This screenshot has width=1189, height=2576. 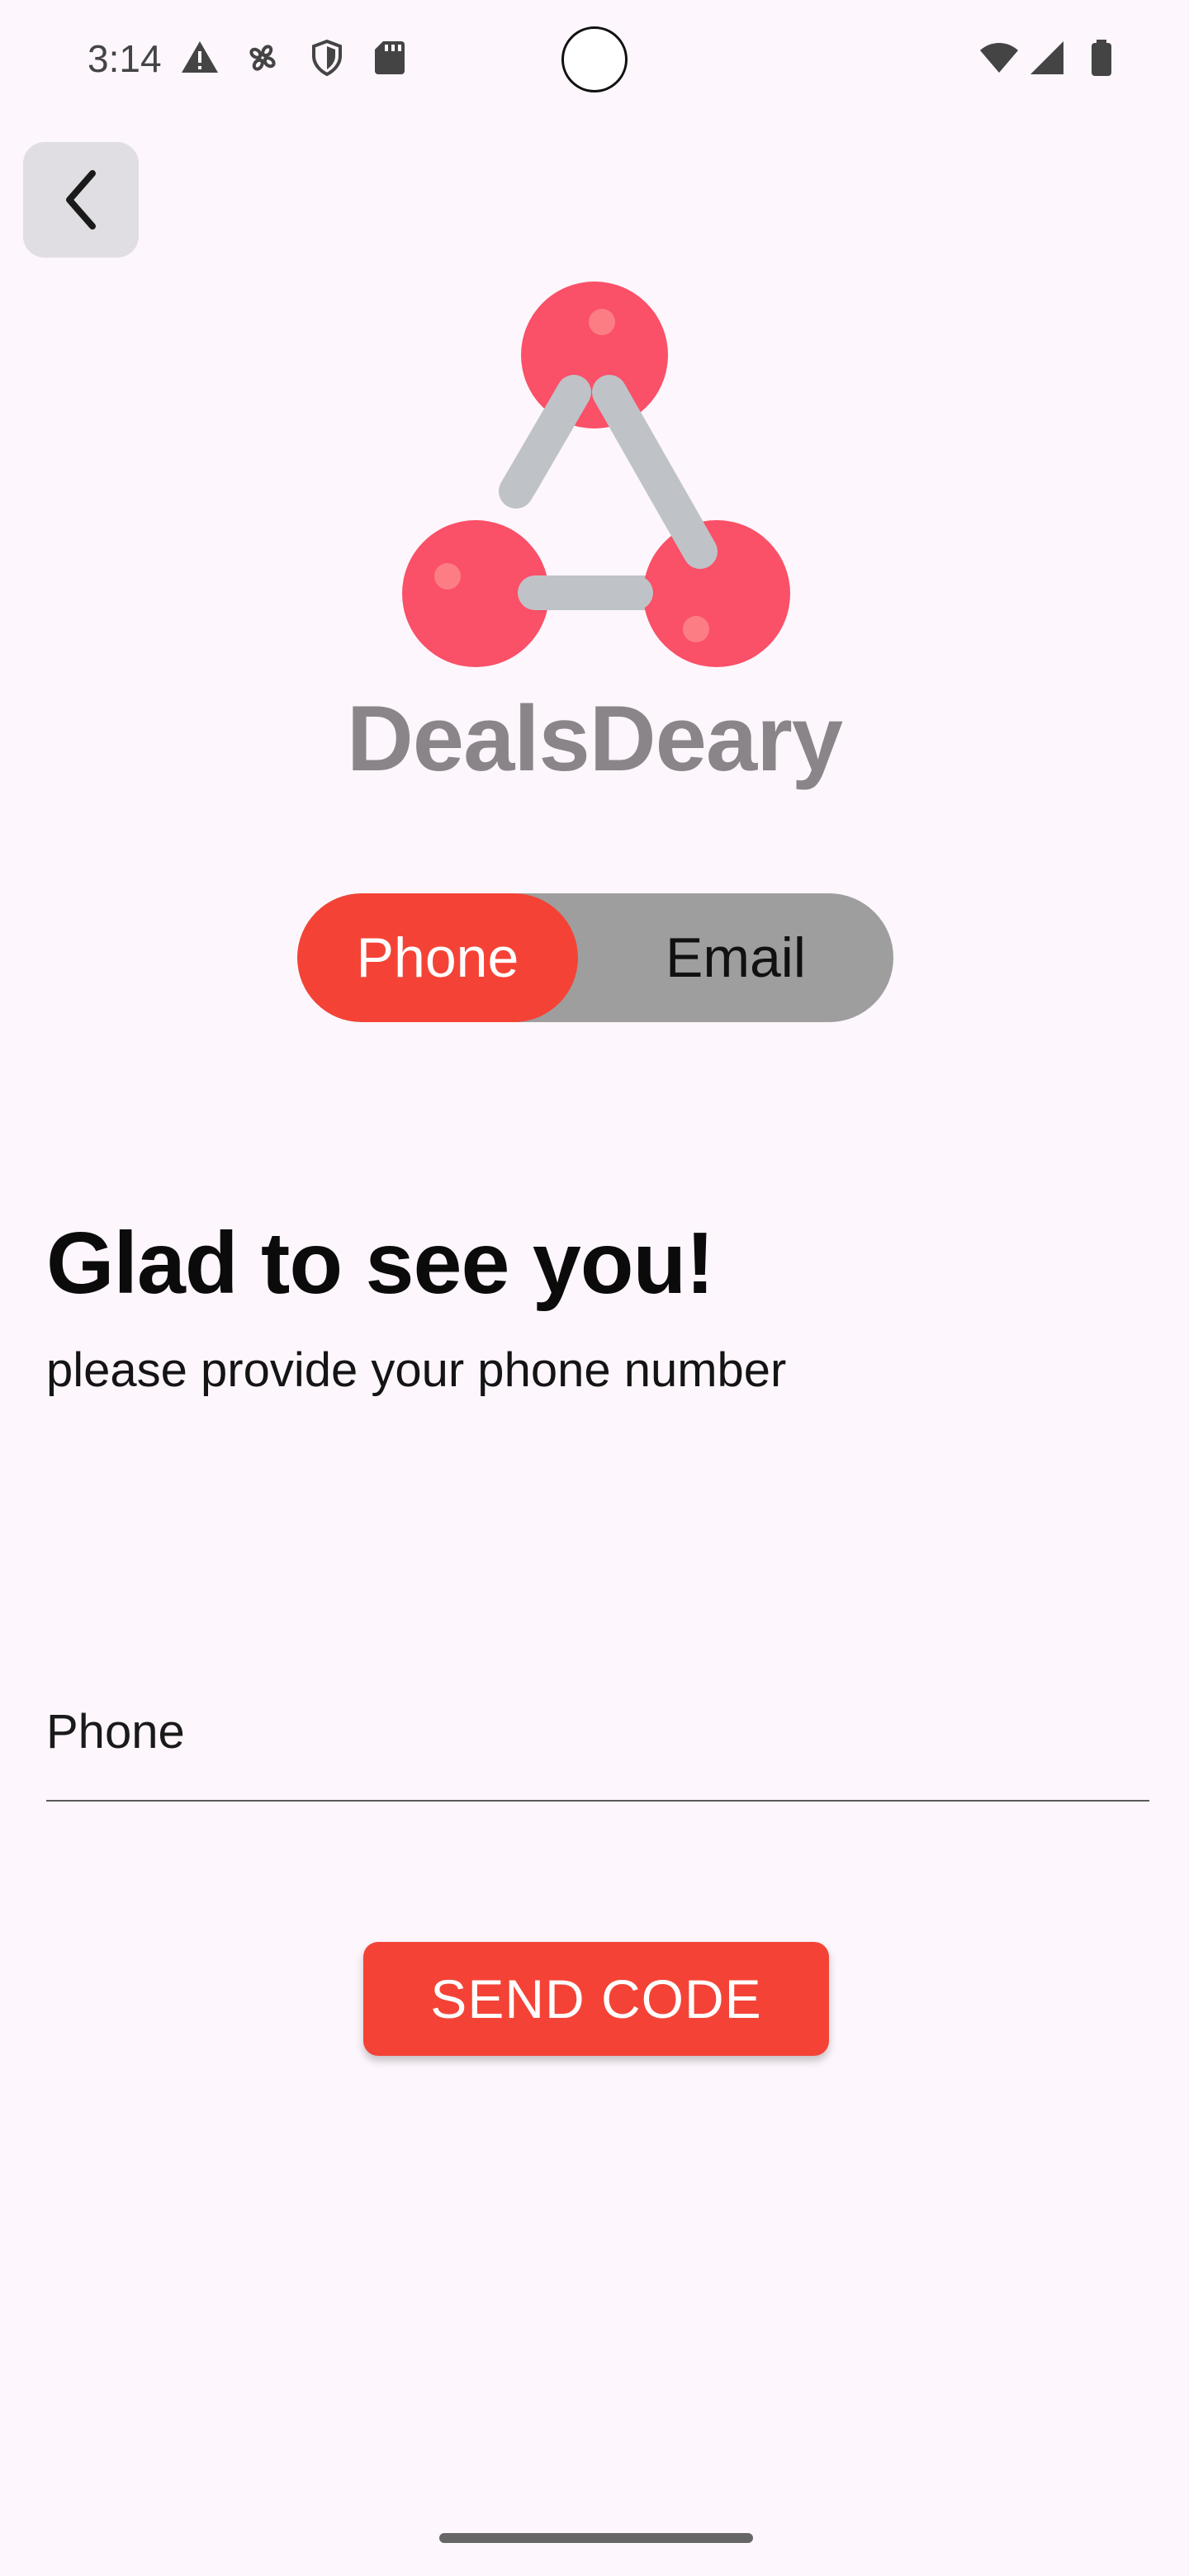 I want to click on fan-icon, so click(x=262, y=58).